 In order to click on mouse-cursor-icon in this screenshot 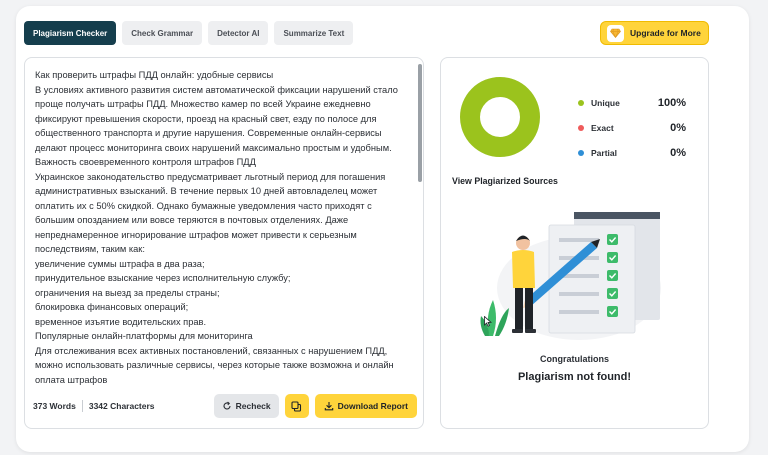, I will do `click(488, 321)`.